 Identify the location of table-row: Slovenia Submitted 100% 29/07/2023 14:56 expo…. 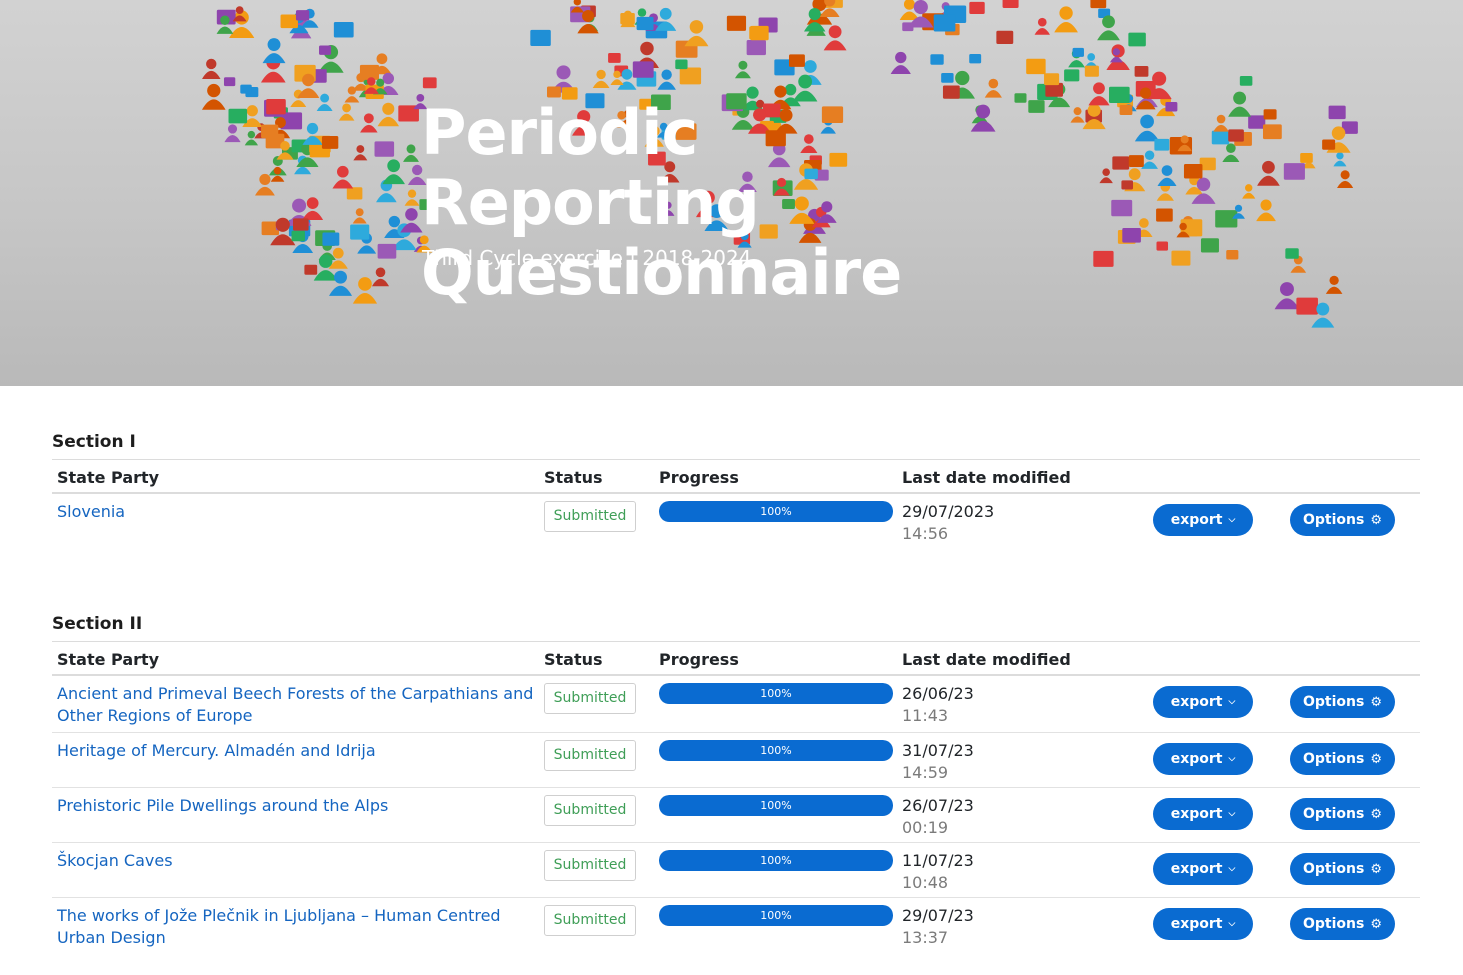
(736, 519).